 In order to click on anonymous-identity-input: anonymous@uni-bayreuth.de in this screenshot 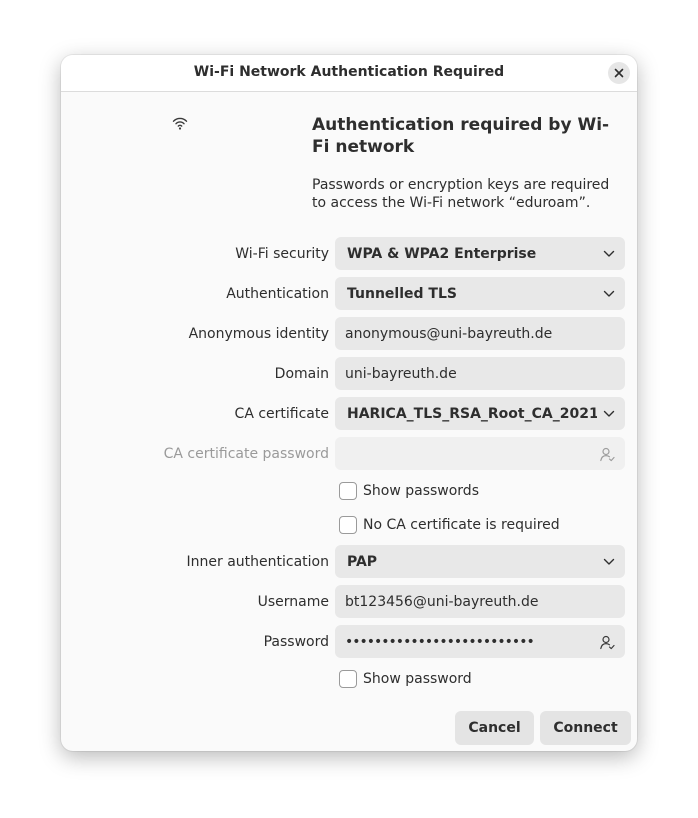, I will do `click(480, 333)`.